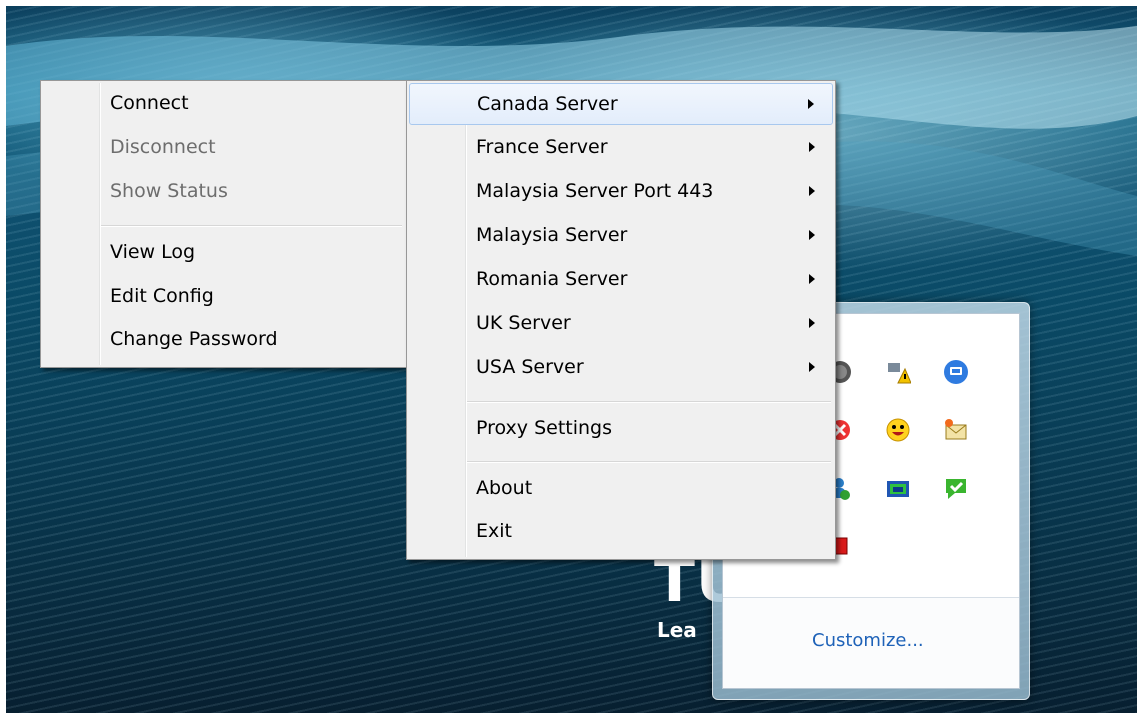 Image resolution: width=1143 pixels, height=719 pixels. I want to click on menu-item-label: Proxy Settings, so click(544, 428).